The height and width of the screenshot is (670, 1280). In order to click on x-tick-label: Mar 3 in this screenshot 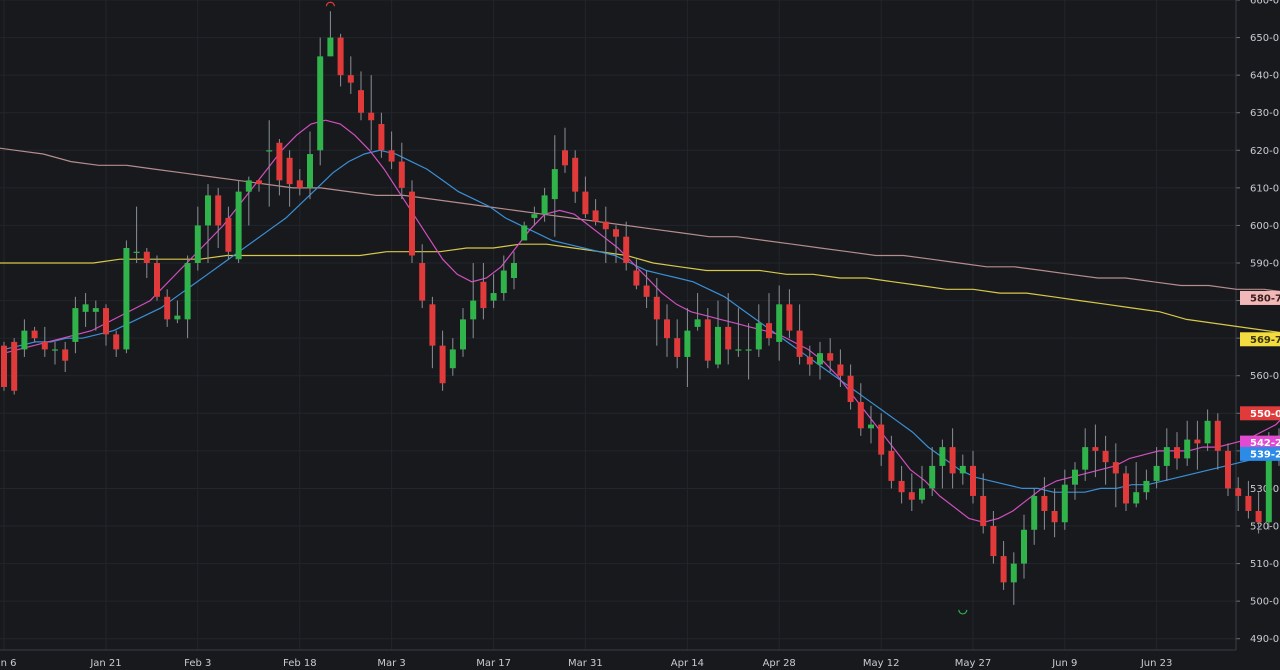, I will do `click(391, 663)`.